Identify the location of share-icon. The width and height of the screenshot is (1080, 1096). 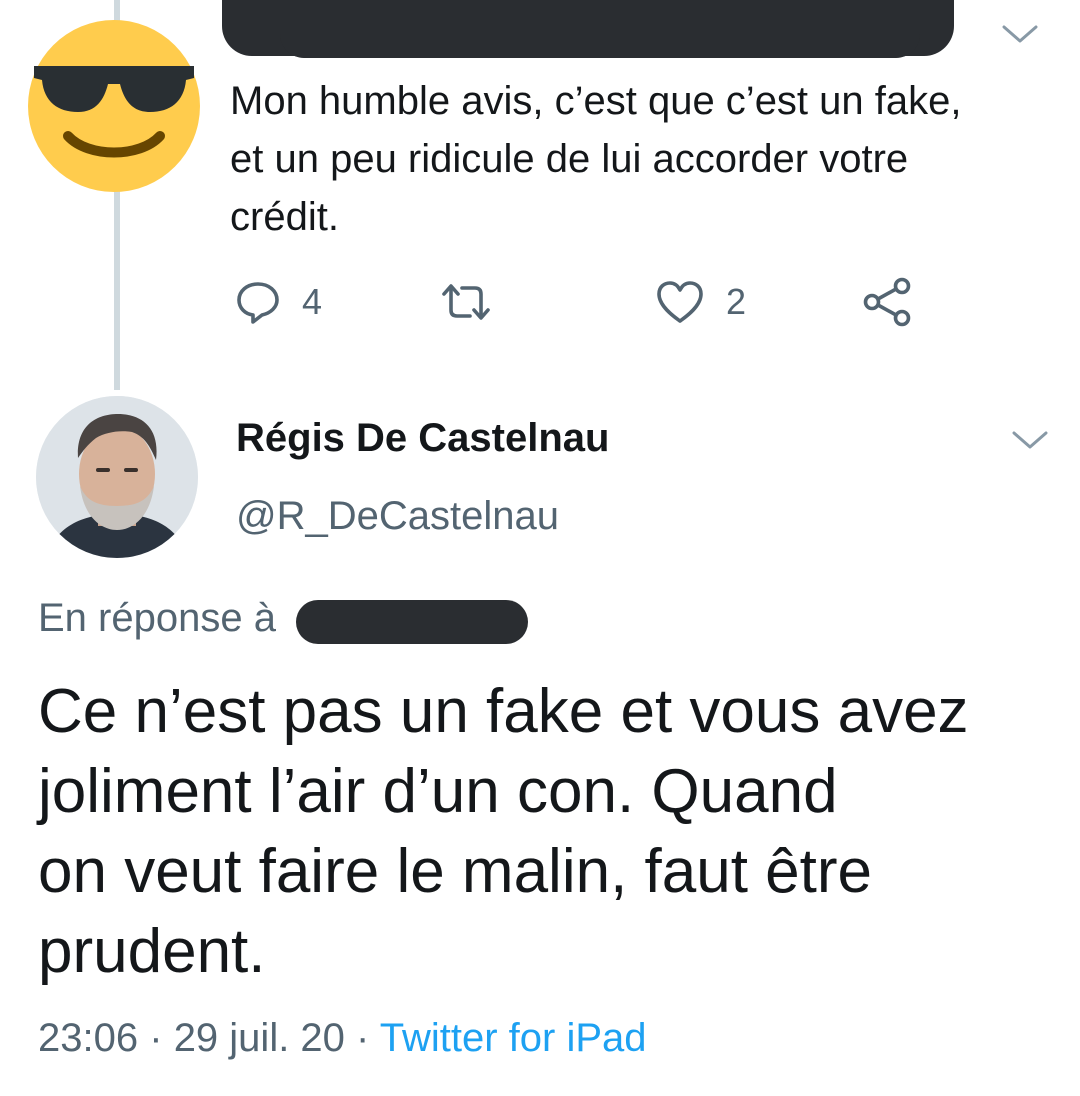
(887, 302).